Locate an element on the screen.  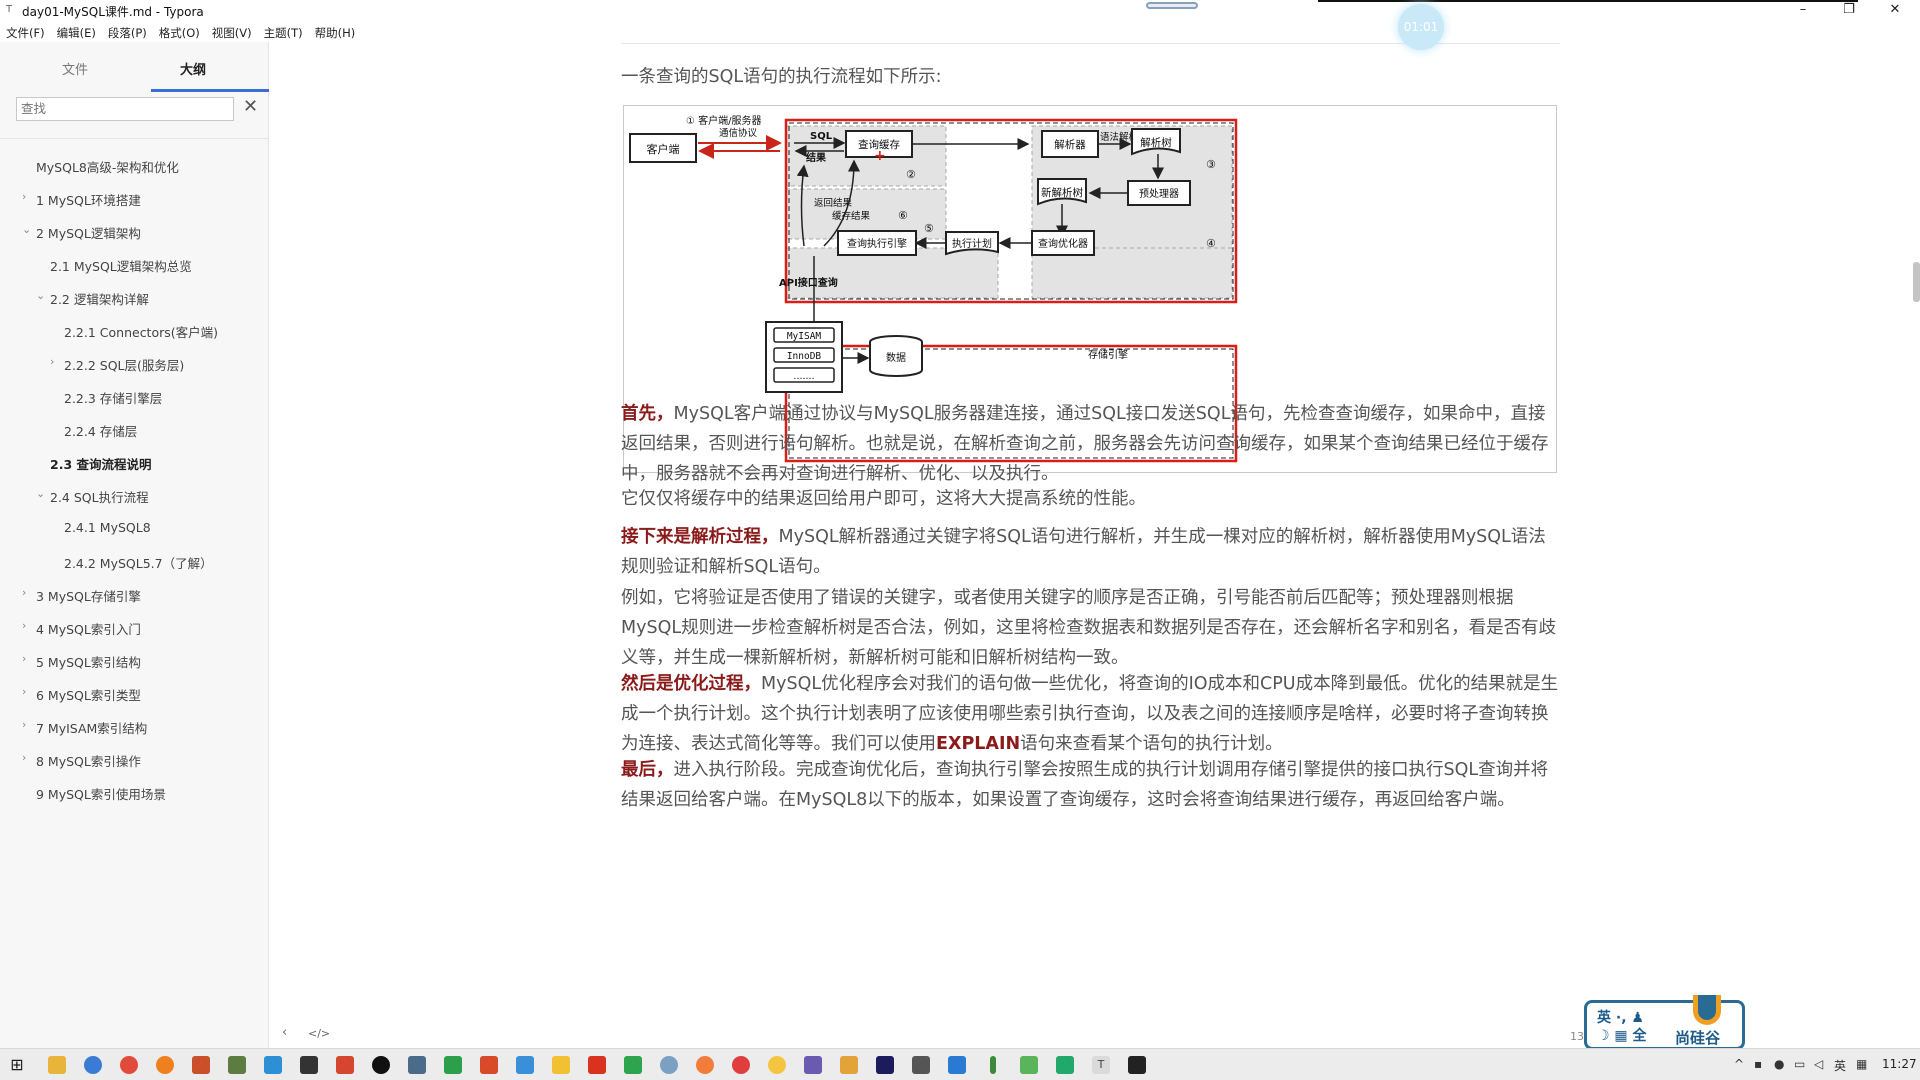
input-language: 英 is located at coordinates (1840, 1065).